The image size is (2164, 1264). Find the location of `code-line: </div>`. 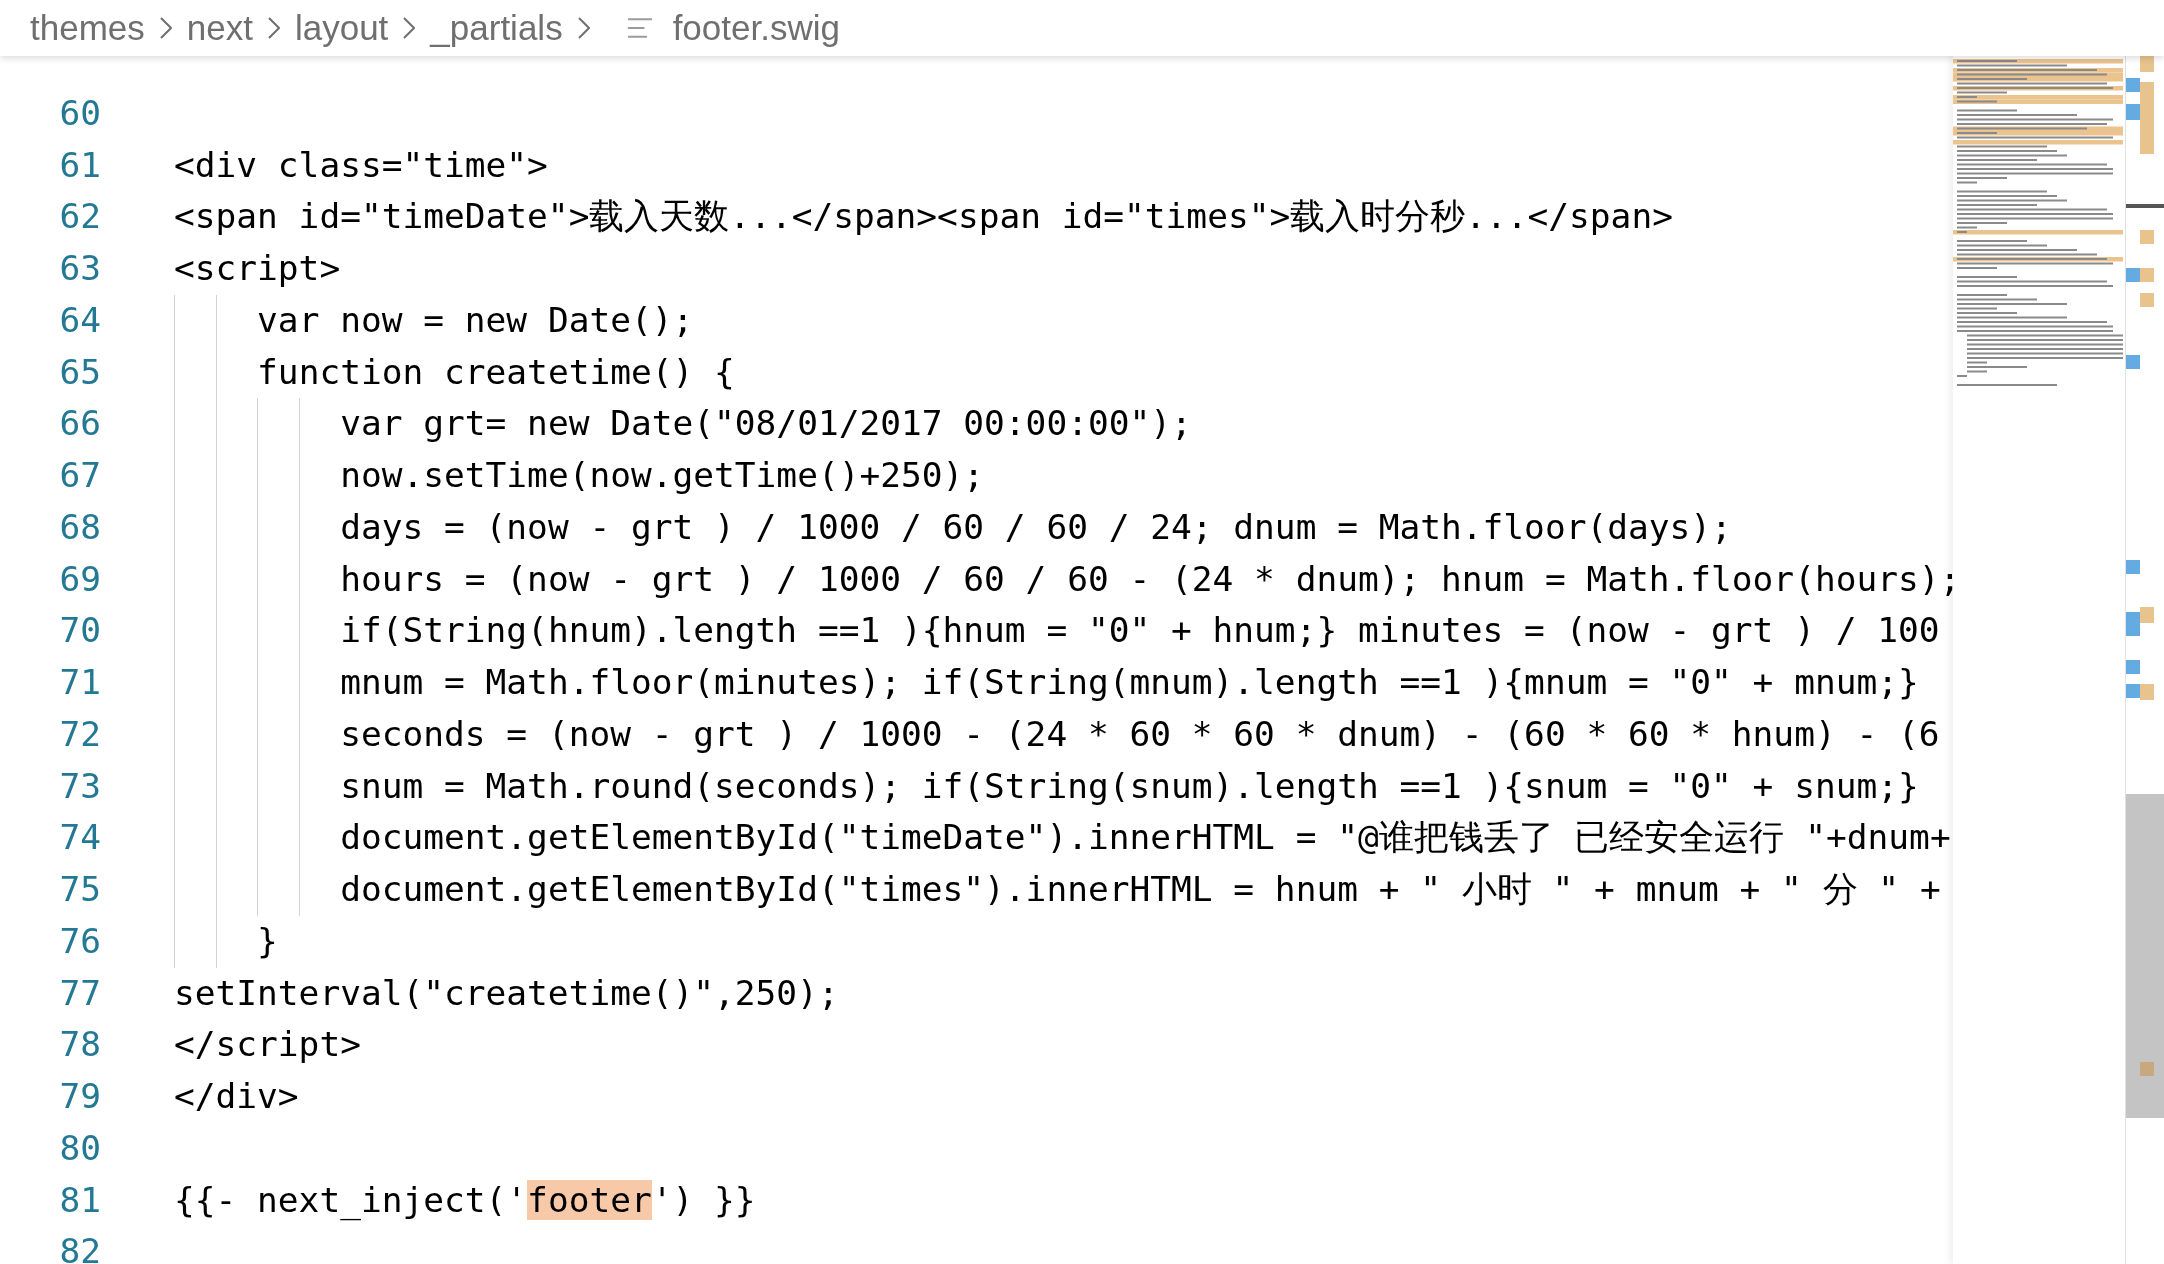

code-line: </div> is located at coordinates (236, 1096).